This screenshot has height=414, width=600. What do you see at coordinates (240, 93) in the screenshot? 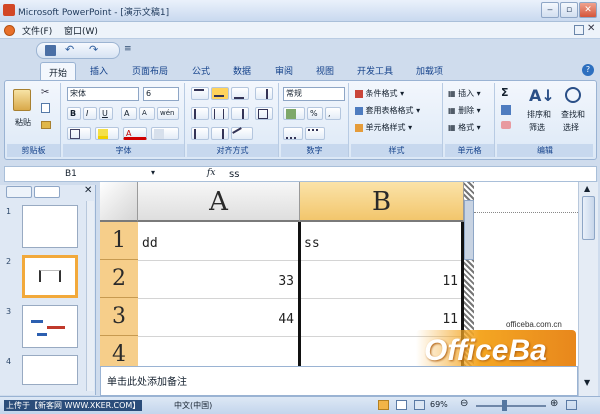
I see `align-bottom-button` at bounding box center [240, 93].